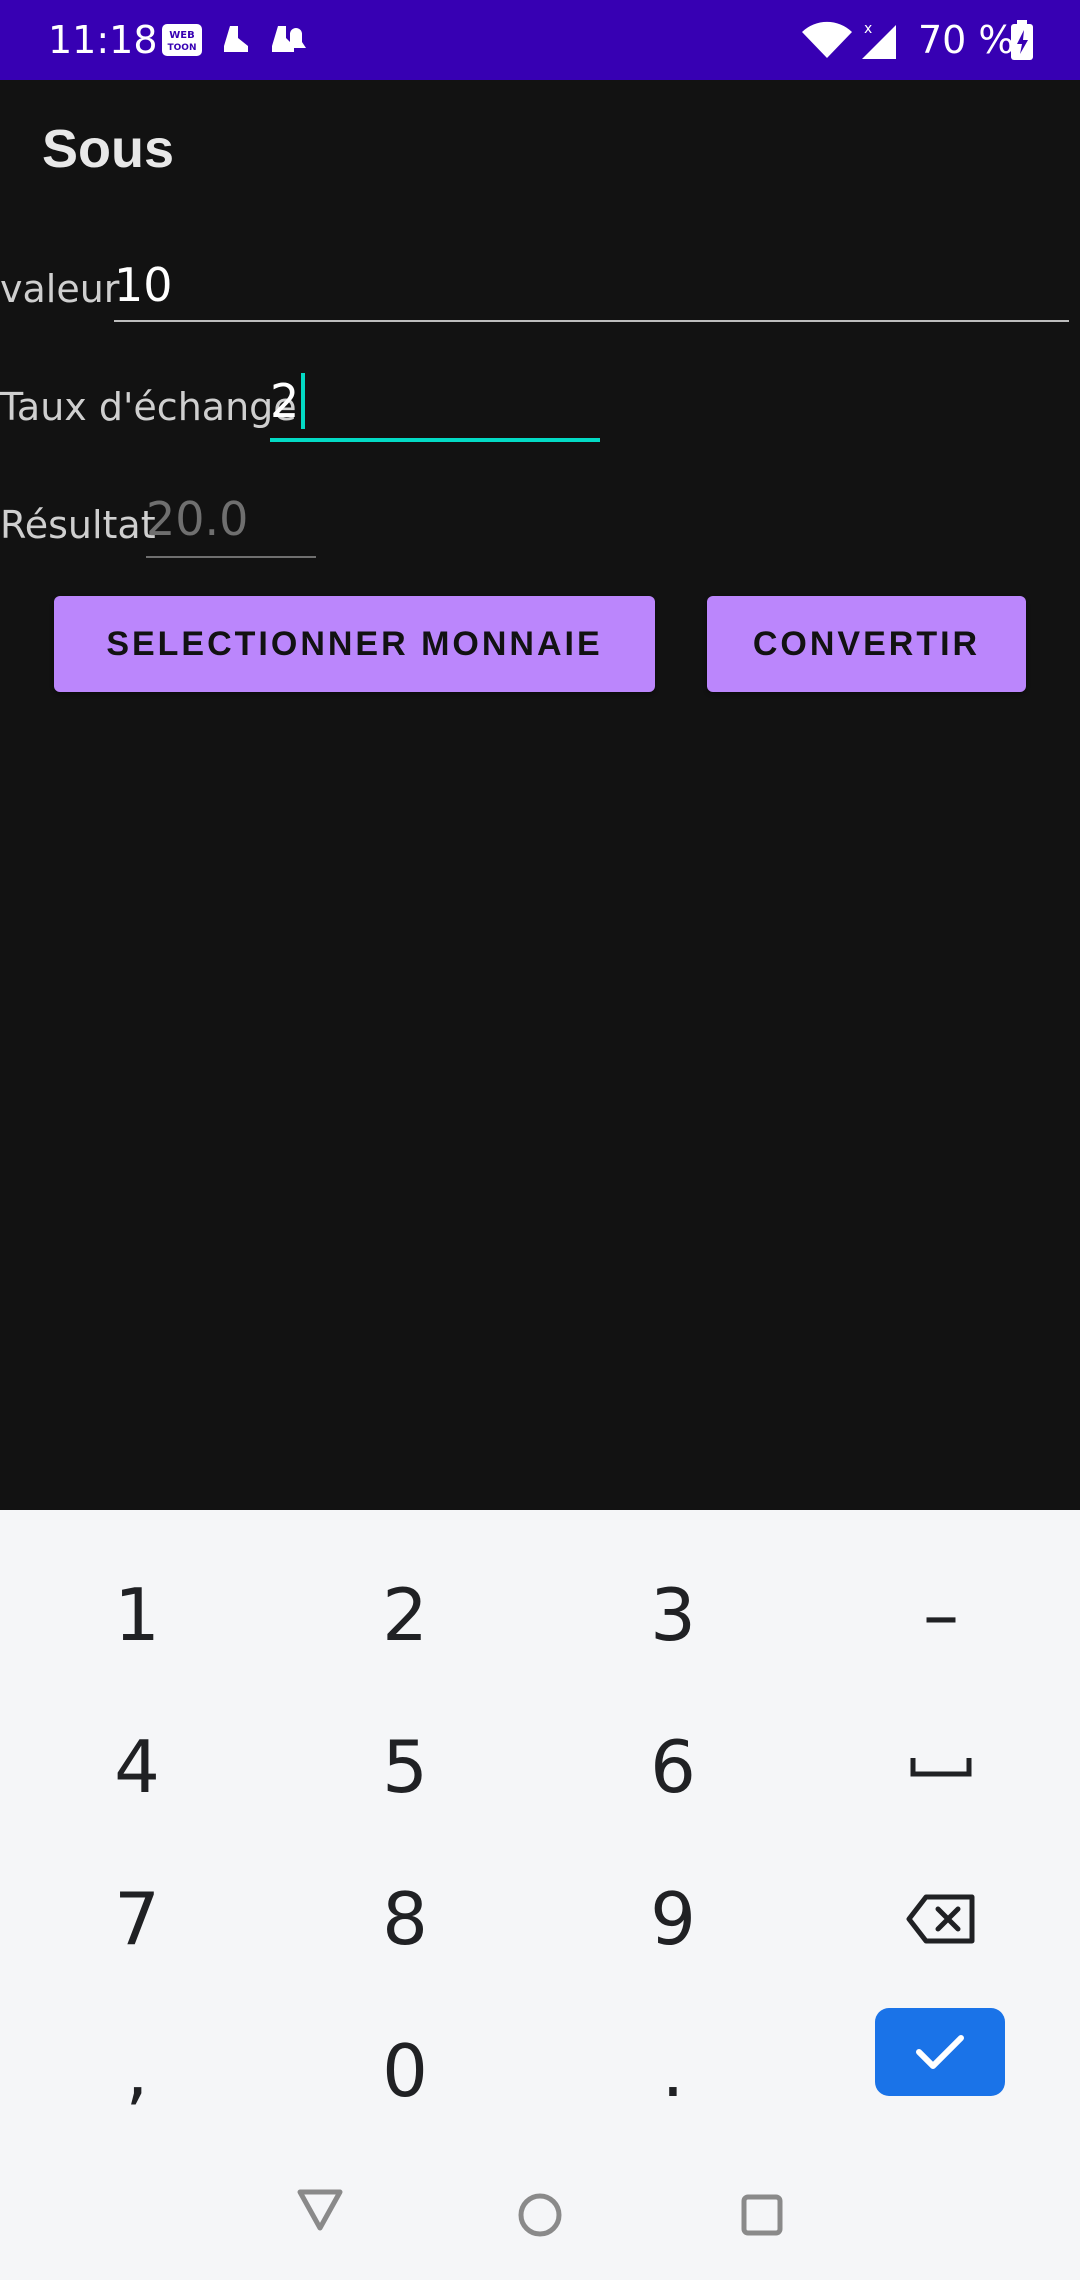 This screenshot has height=2280, width=1080. What do you see at coordinates (673, 2071) in the screenshot?
I see `key-period: .` at bounding box center [673, 2071].